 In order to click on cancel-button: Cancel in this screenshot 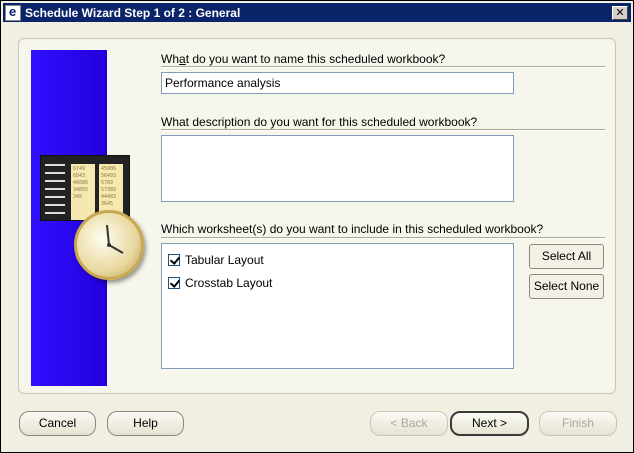, I will do `click(57, 423)`.